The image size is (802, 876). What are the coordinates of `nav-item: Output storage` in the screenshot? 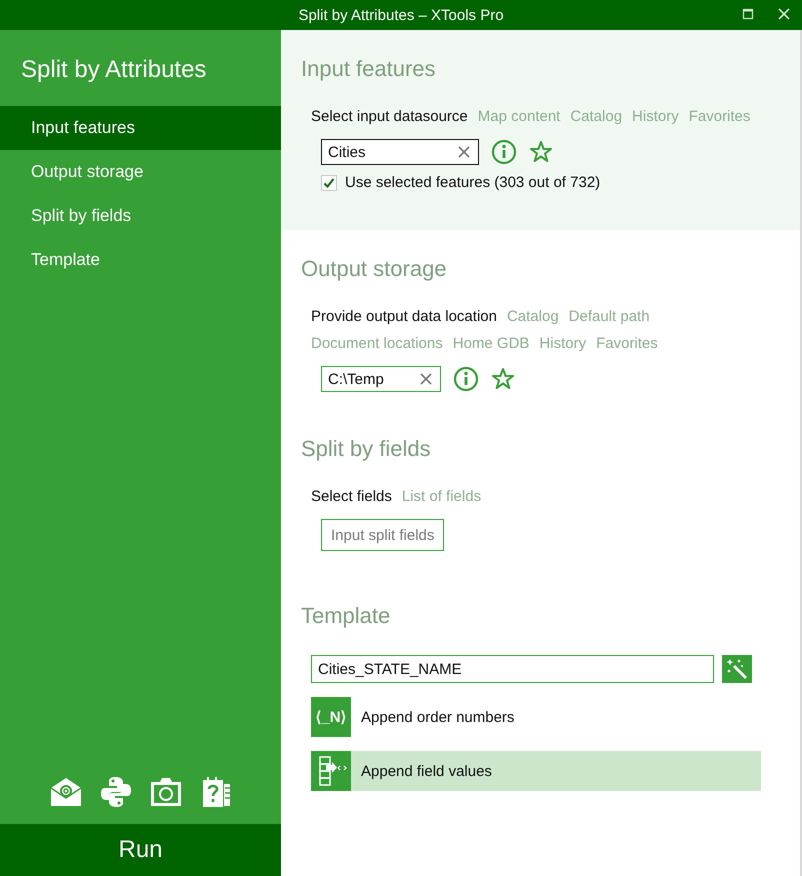 It's located at (140, 172).